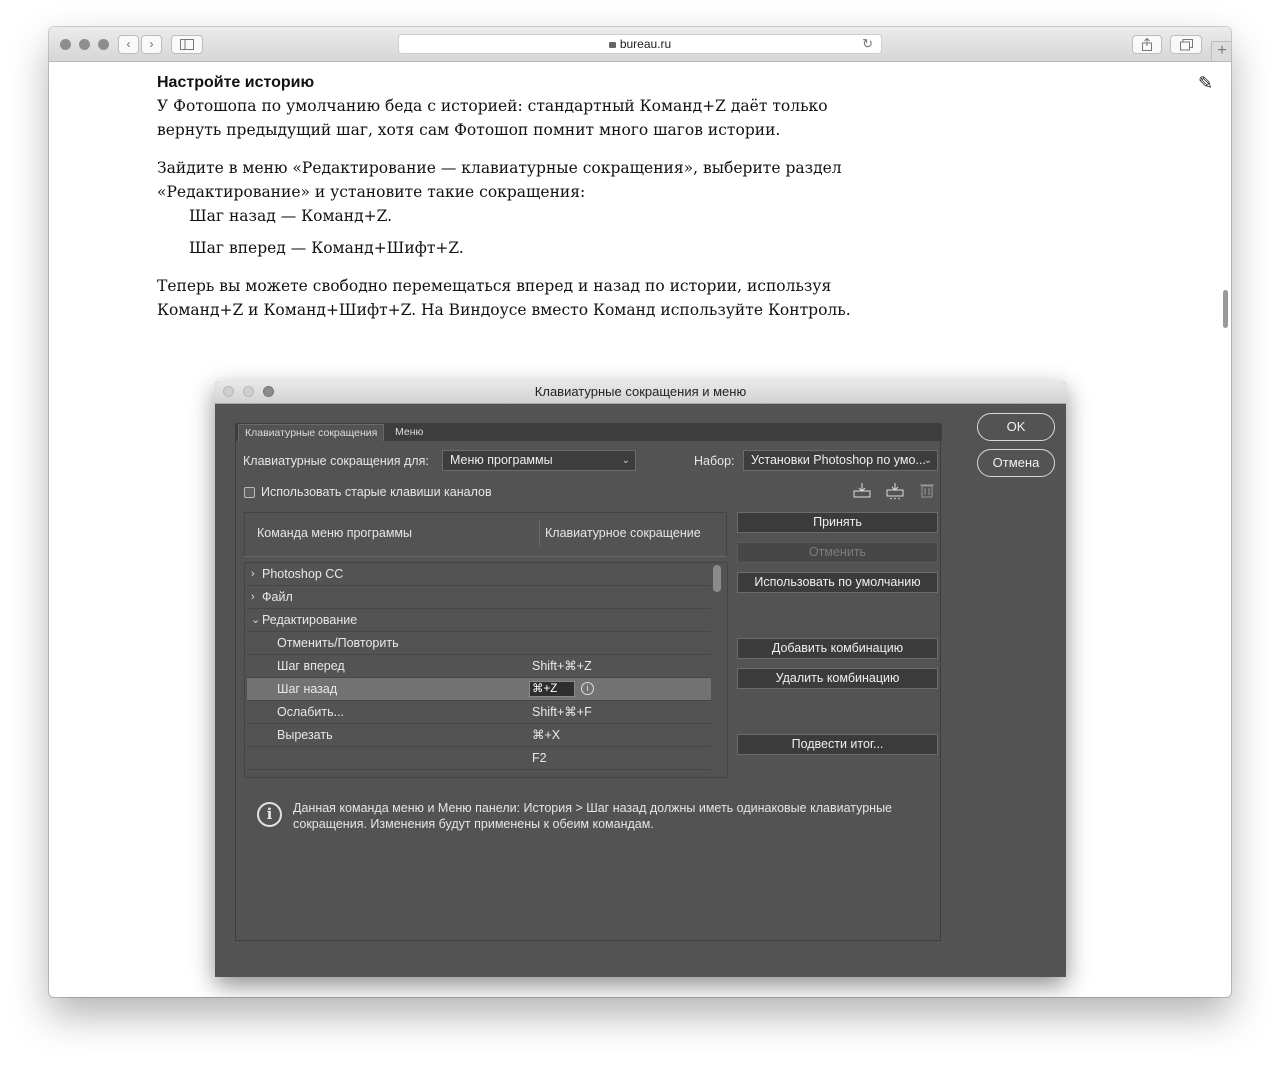 The height and width of the screenshot is (1068, 1280). What do you see at coordinates (310, 620) in the screenshot?
I see `row-command: Редактирование` at bounding box center [310, 620].